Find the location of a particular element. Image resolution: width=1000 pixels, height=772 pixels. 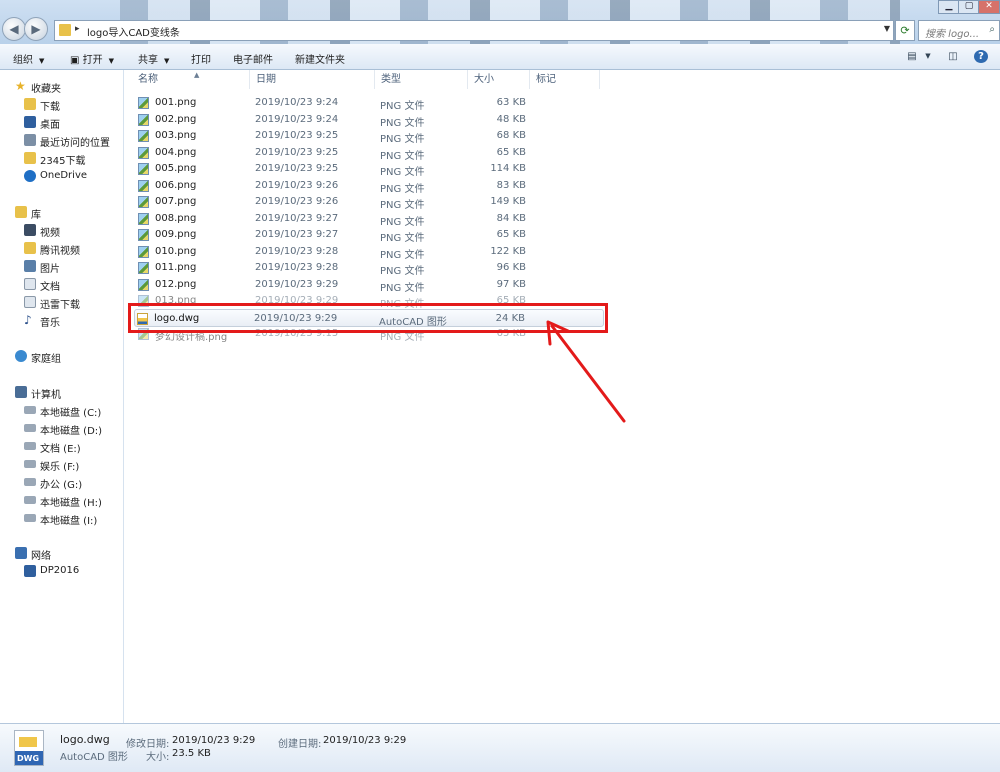

details-size-label: 大小: is located at coordinates (158, 757).